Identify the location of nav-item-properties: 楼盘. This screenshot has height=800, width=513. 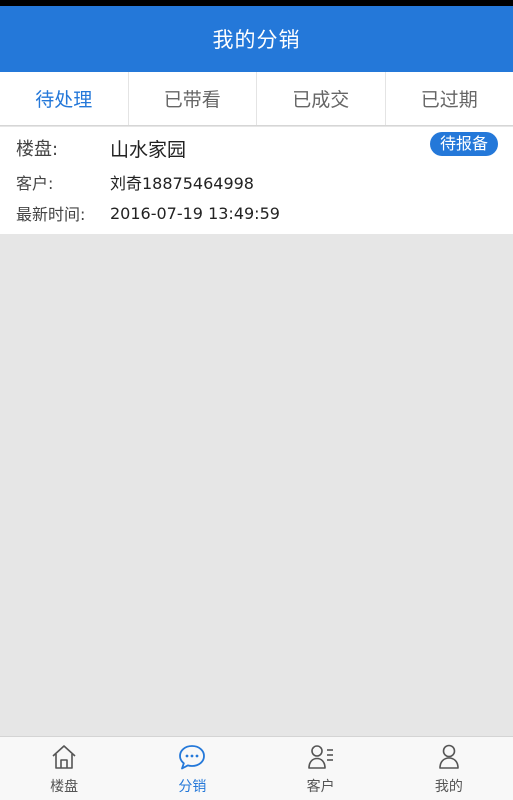
(64, 768).